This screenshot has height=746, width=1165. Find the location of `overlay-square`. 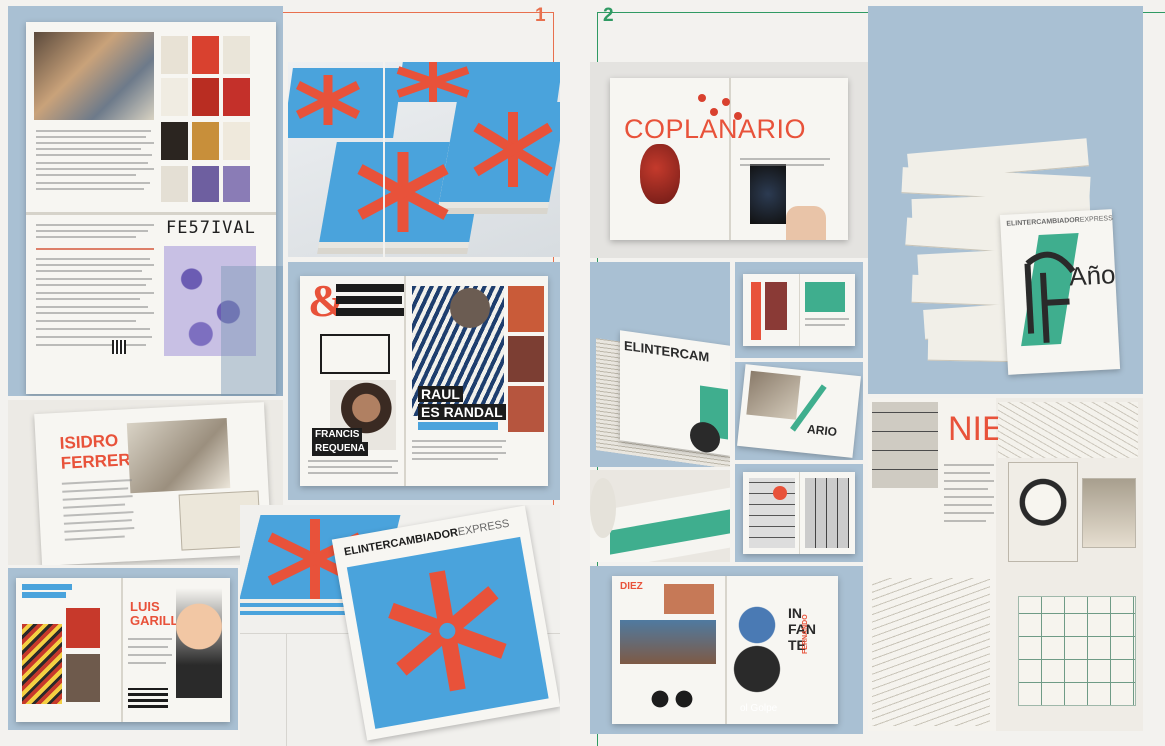

overlay-square is located at coordinates (252, 331).